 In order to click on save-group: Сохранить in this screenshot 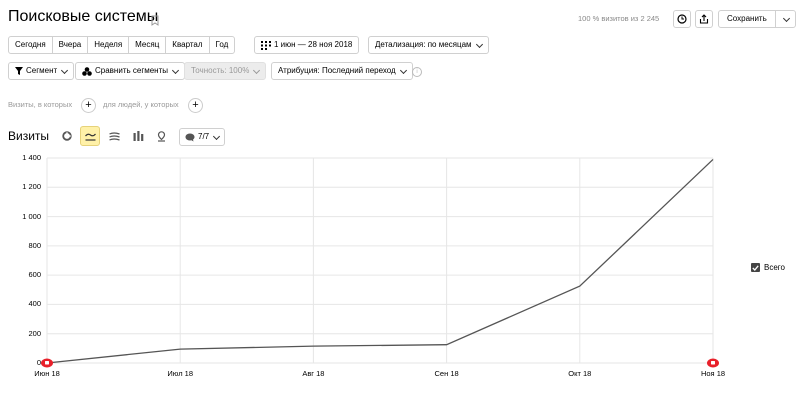, I will do `click(757, 19)`.